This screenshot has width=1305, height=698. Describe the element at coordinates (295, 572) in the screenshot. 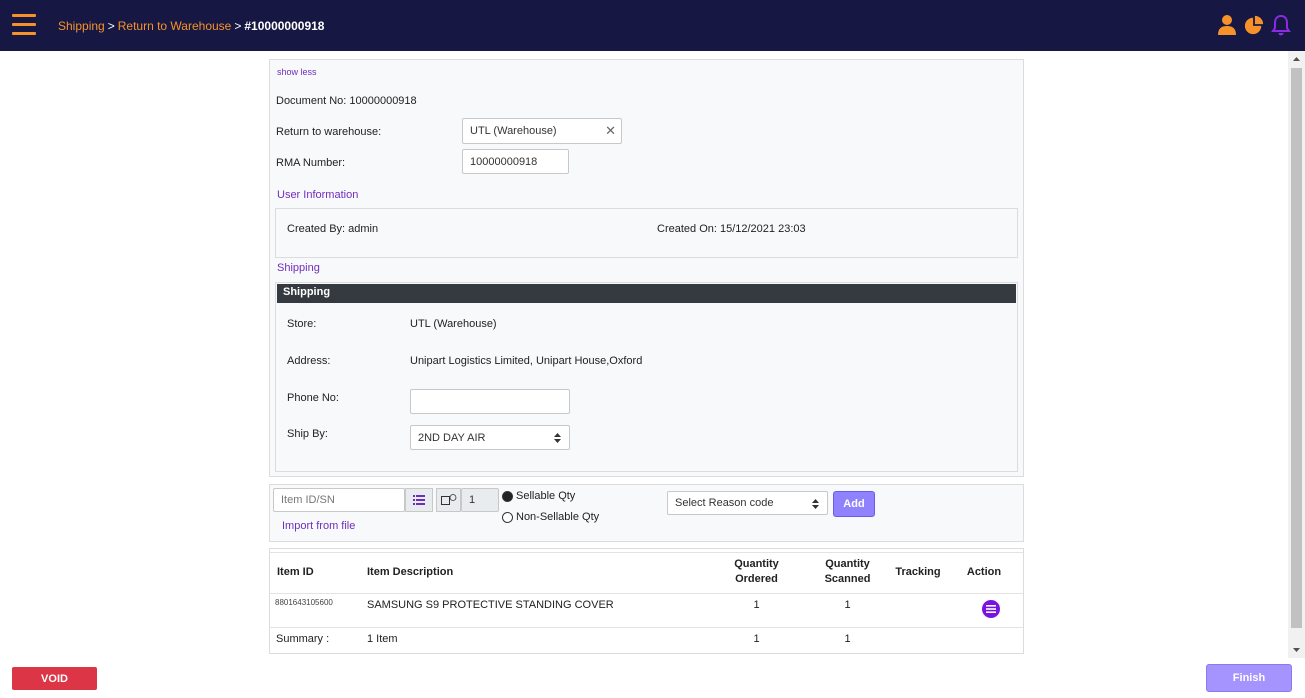

I see `col-item-id: Item ID` at that location.